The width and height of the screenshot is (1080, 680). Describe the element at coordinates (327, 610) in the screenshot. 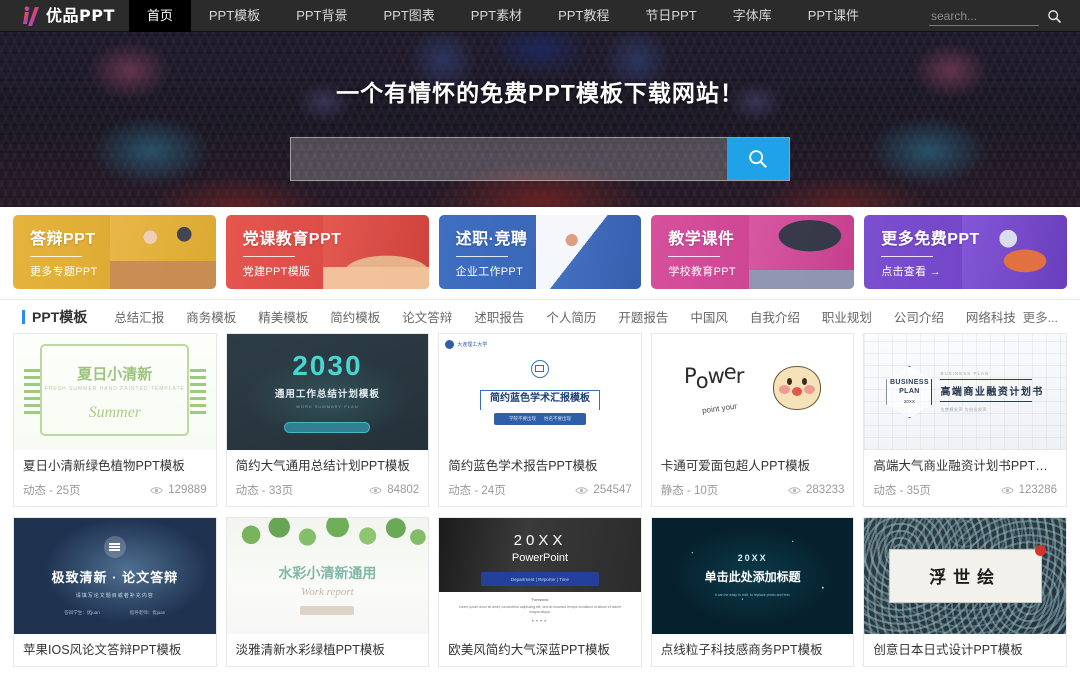

I see `thumb-pill` at that location.